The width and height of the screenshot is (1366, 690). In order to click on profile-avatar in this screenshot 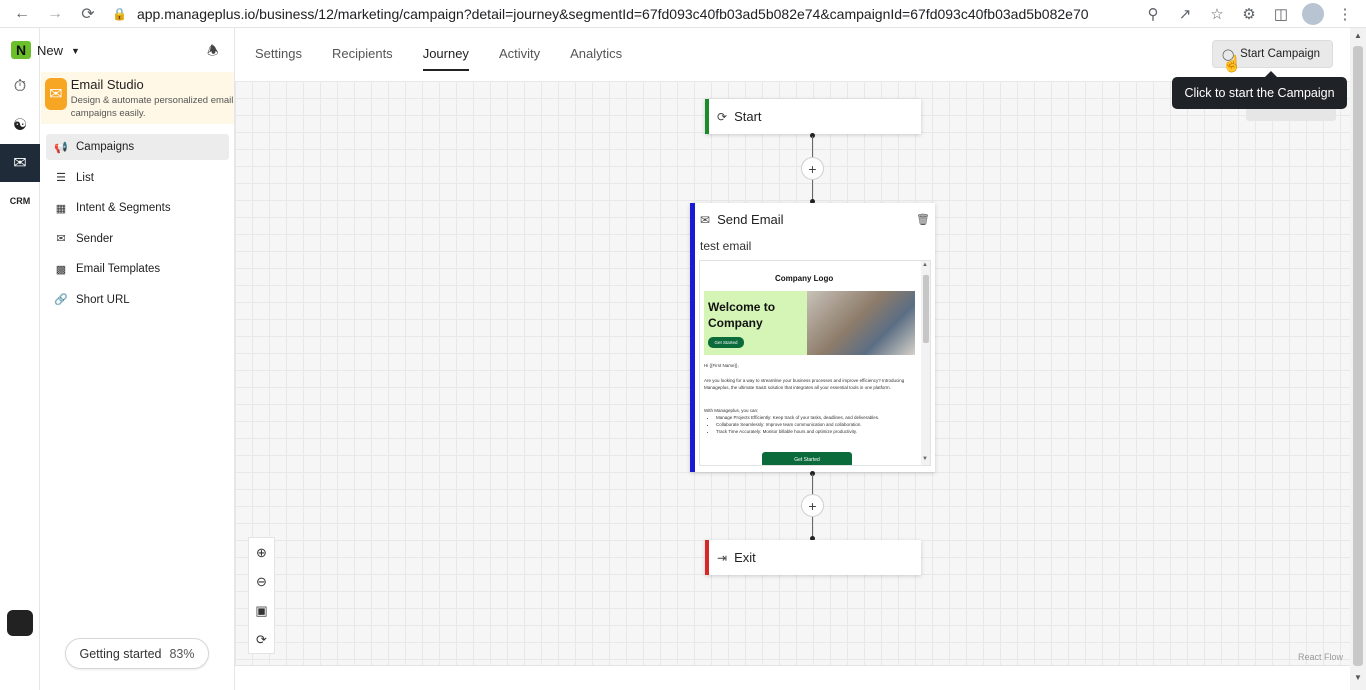, I will do `click(1313, 14)`.